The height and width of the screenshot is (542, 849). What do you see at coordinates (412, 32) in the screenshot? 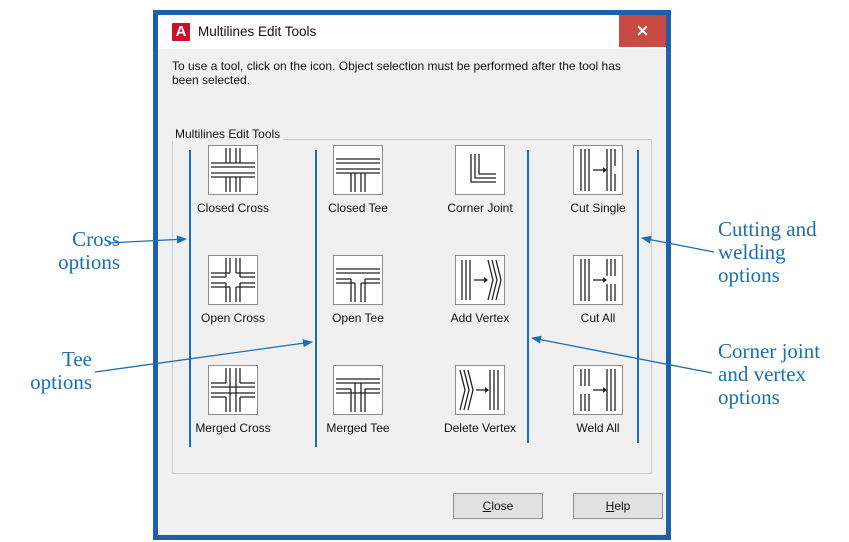
I see `title-bar: A Multilines Edit Tools ×` at bounding box center [412, 32].